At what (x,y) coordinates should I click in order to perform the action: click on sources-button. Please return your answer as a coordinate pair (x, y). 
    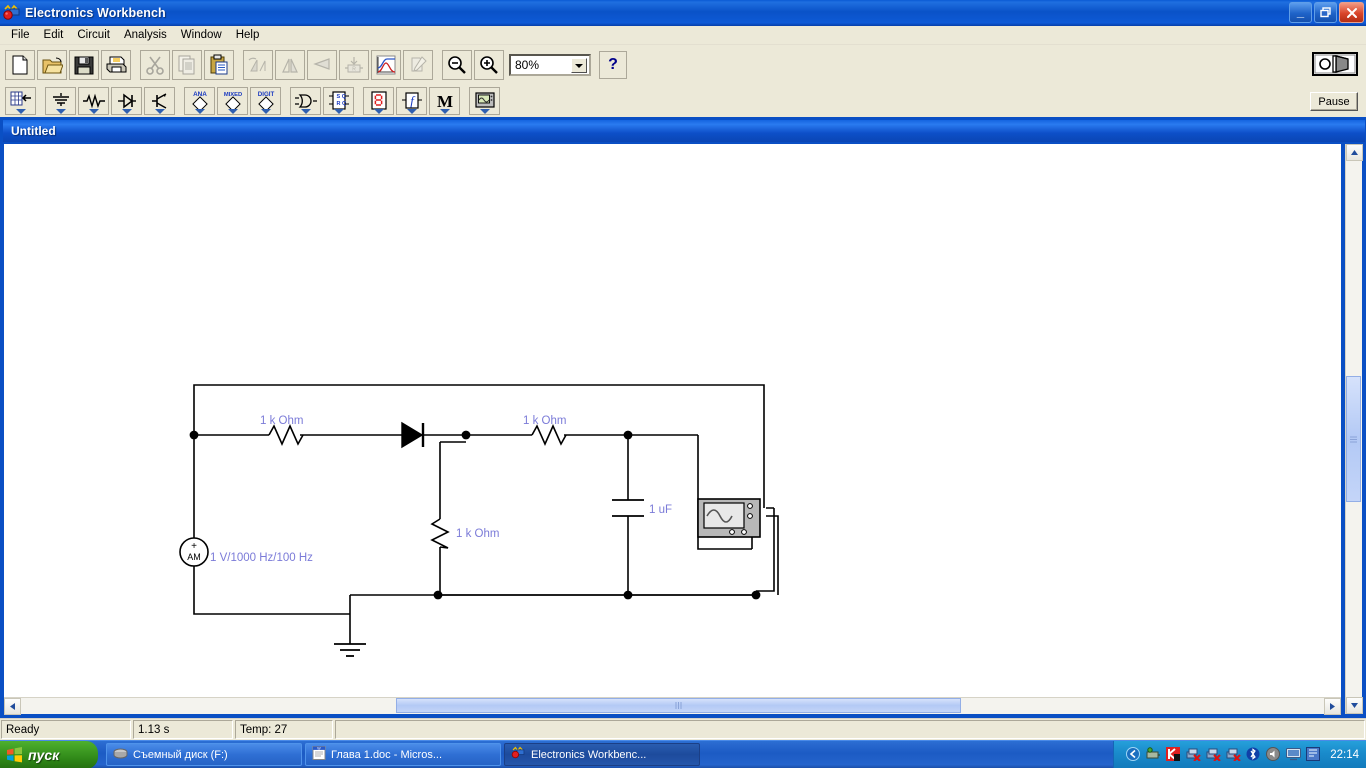
    Looking at the image, I should click on (60, 101).